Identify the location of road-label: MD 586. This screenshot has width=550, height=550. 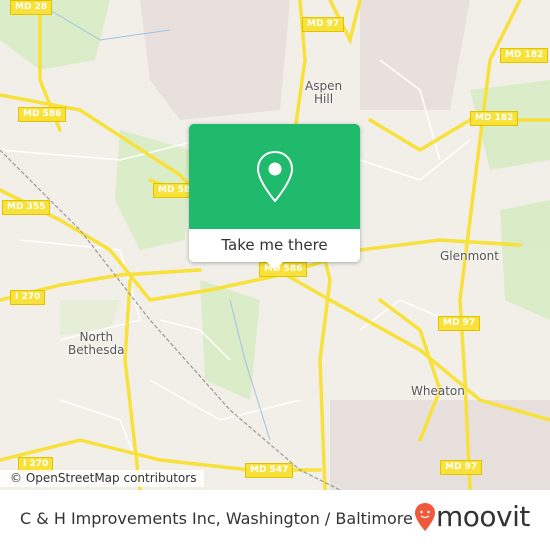
(42, 114).